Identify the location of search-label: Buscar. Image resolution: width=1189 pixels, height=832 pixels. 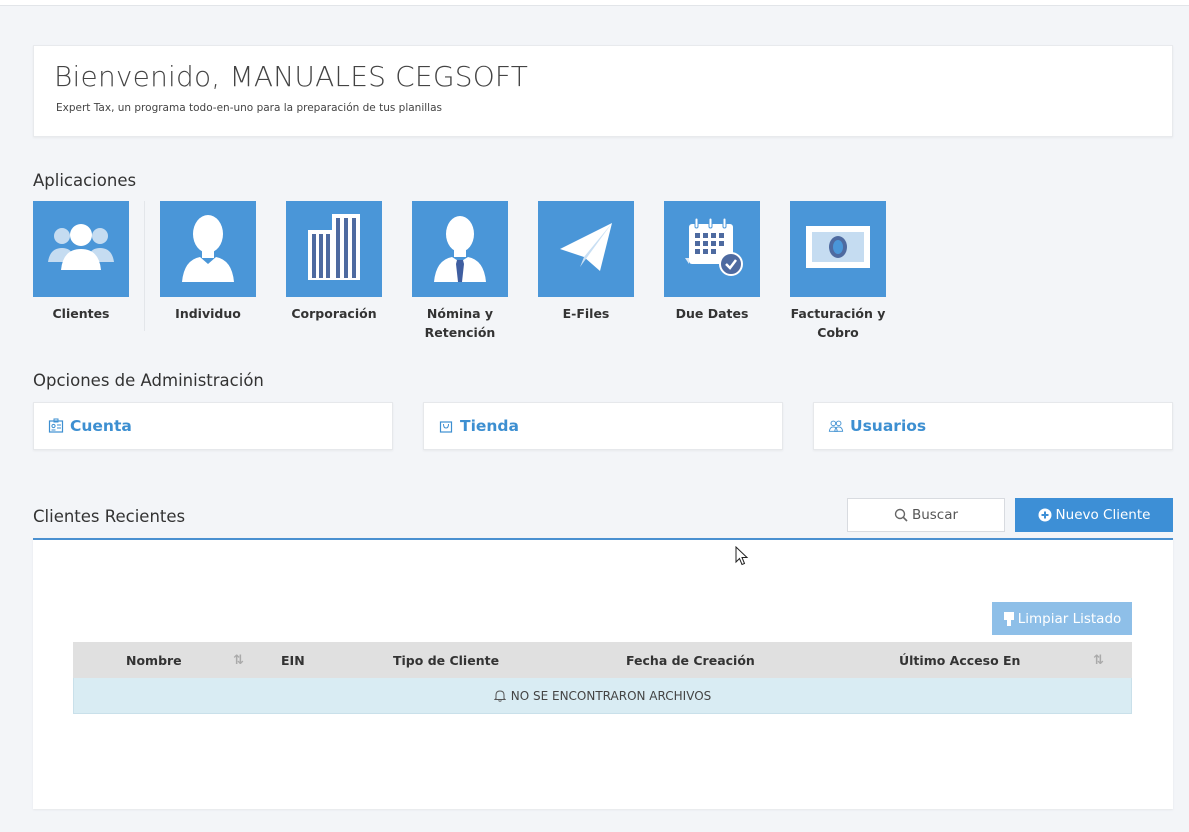
(935, 515).